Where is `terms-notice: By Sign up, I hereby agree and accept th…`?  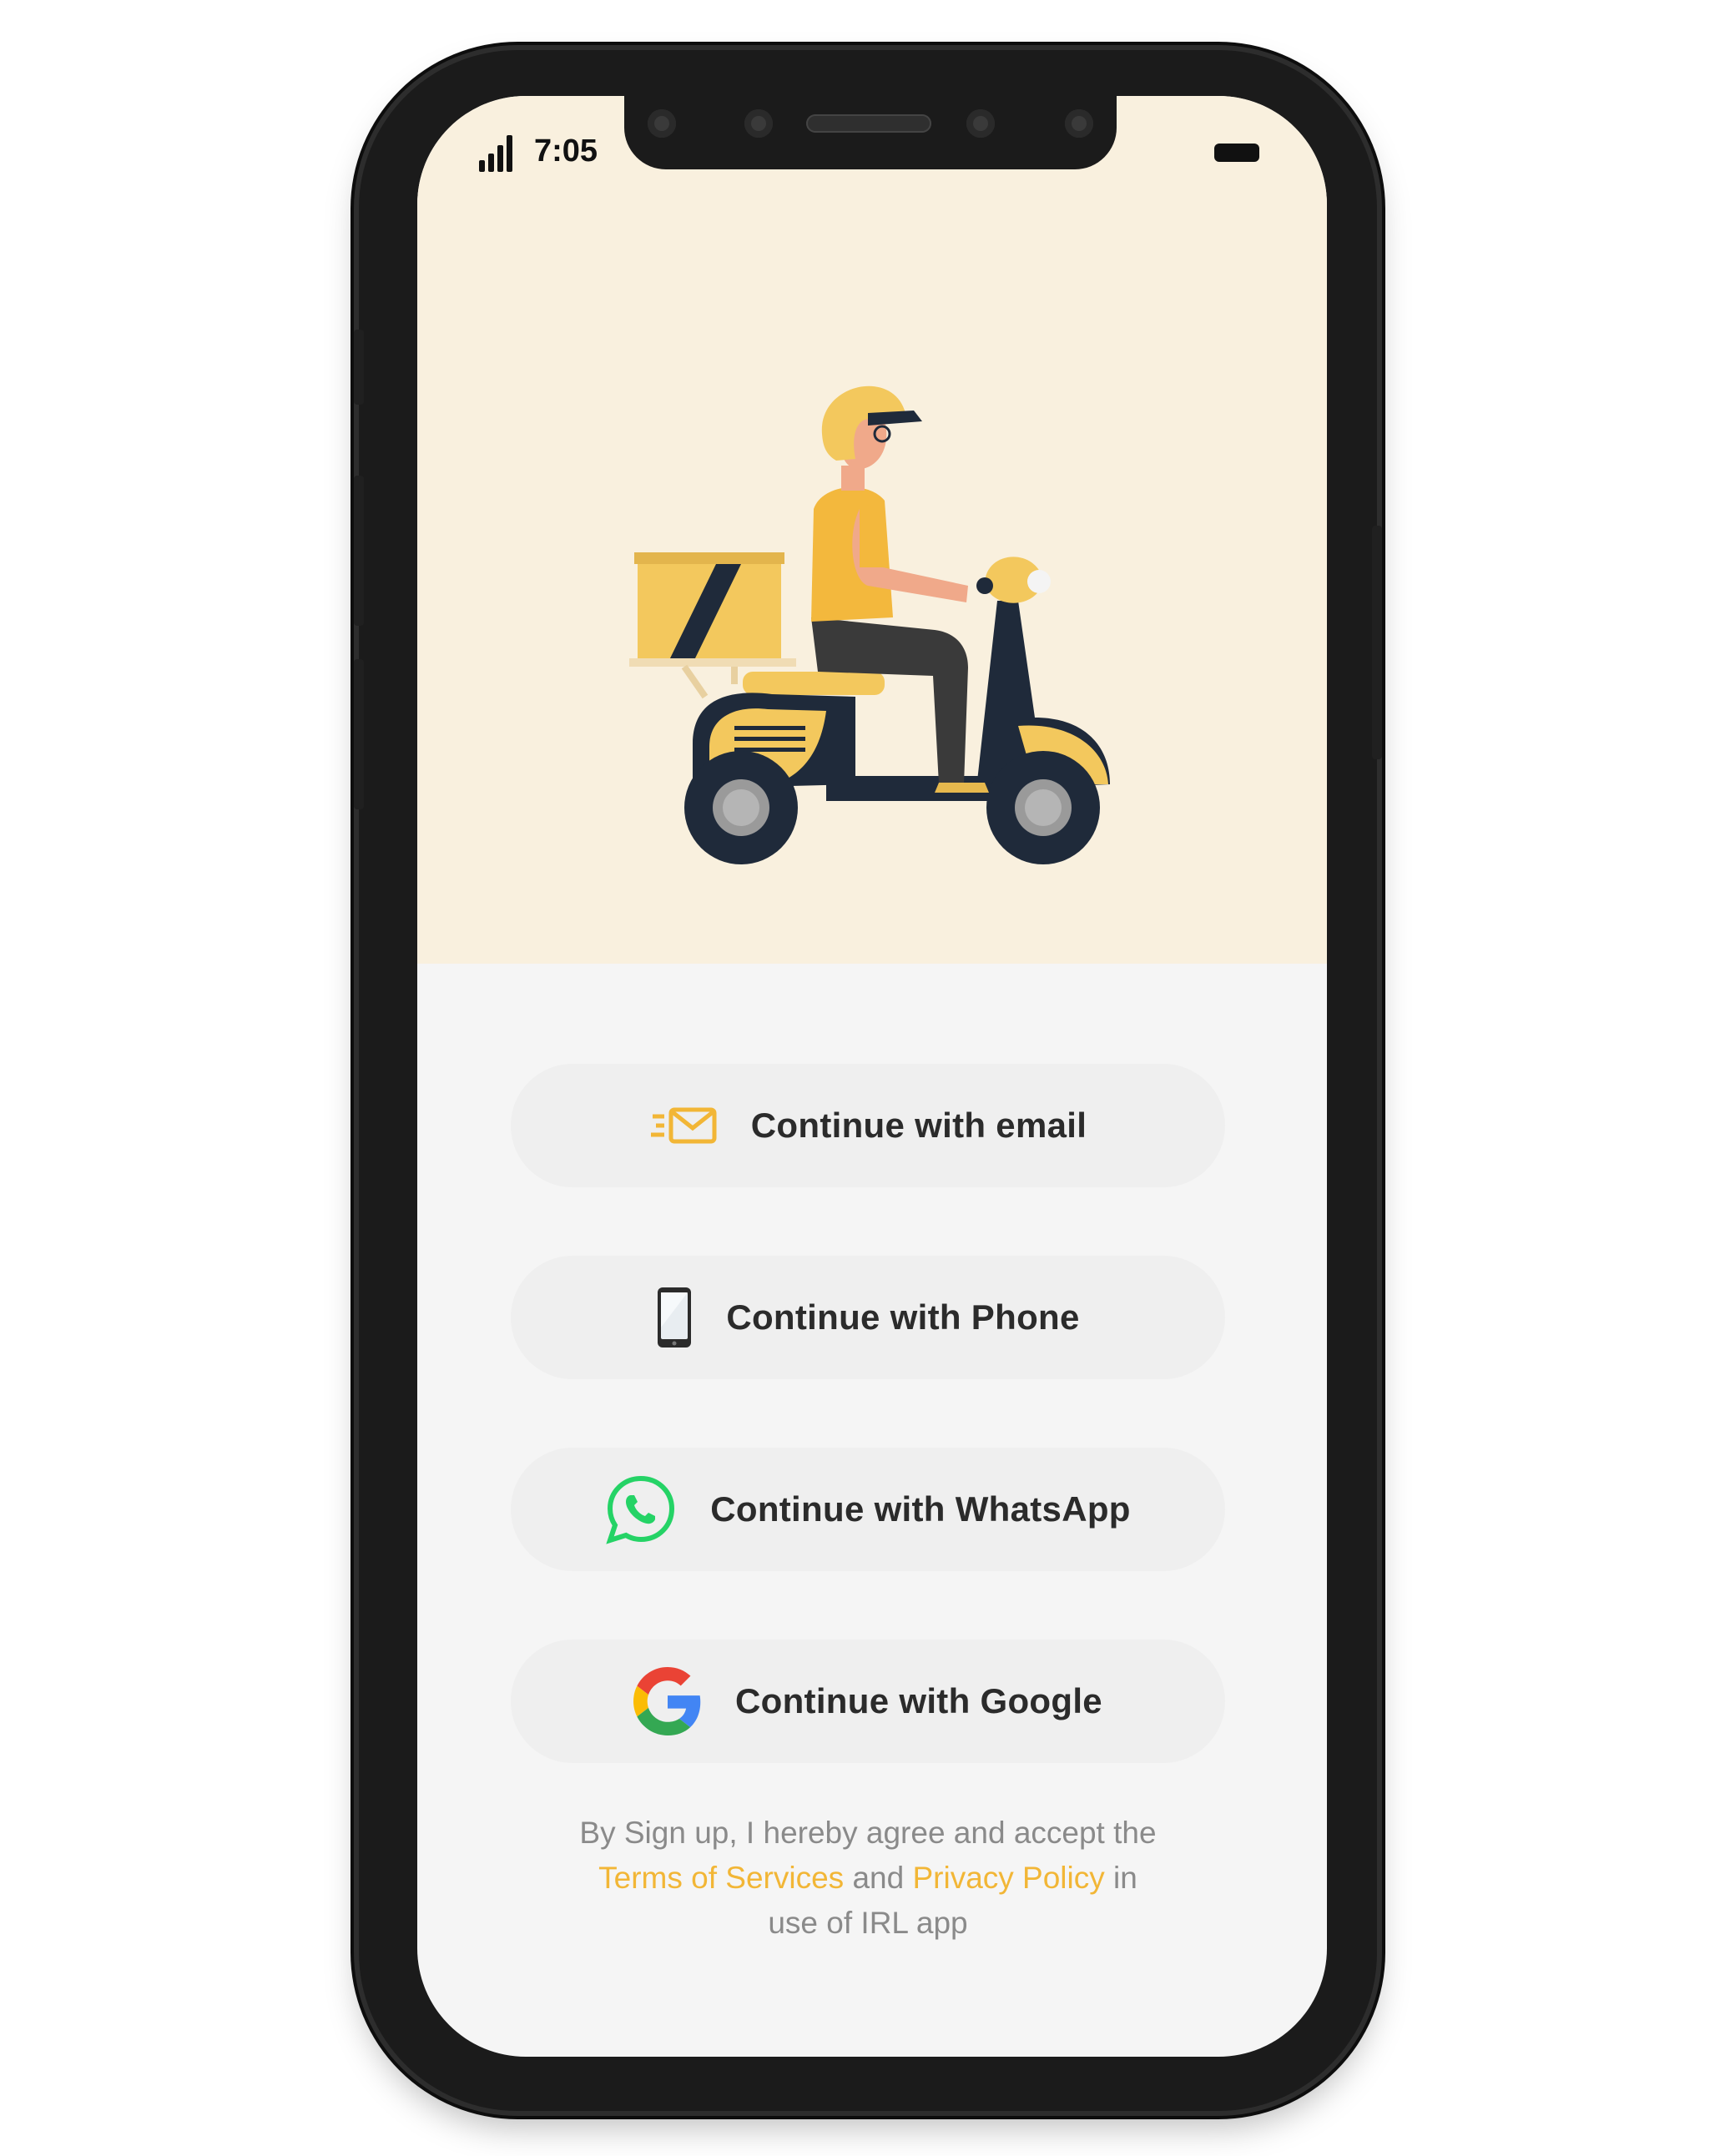
terms-notice: By Sign up, I hereby agree and accept th… is located at coordinates (868, 1878).